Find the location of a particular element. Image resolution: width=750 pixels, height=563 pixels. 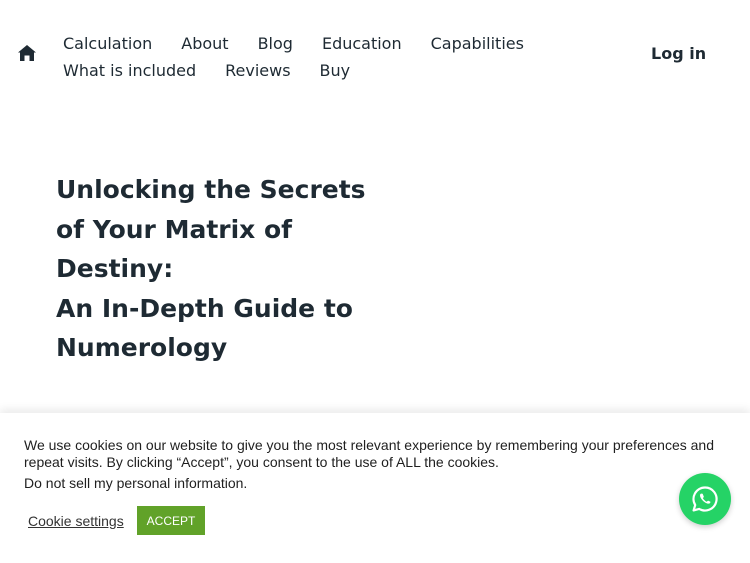

nav-item-capabilities: Capabilities is located at coordinates (477, 43).